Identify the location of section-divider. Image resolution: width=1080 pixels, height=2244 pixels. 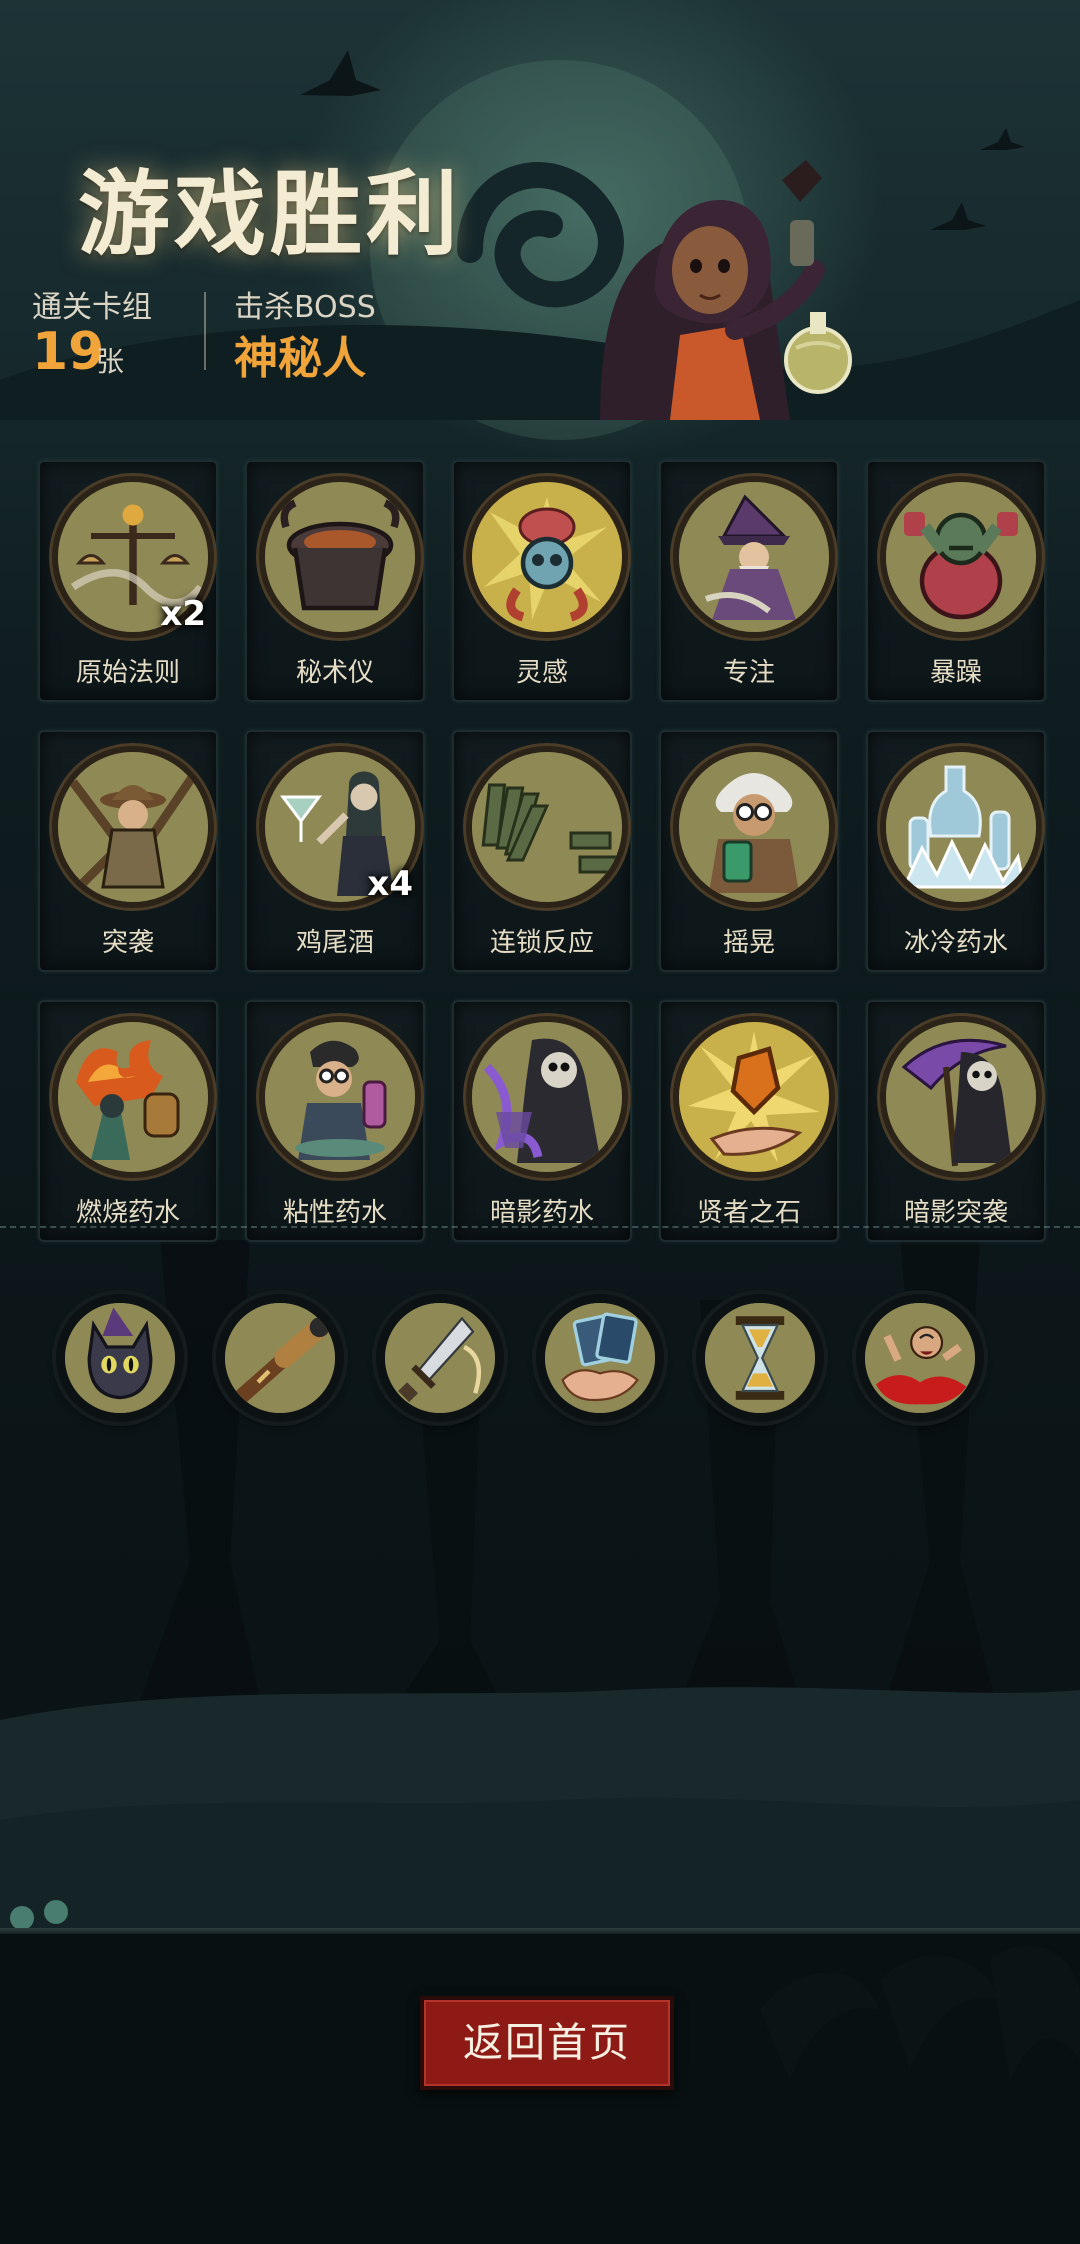
(540, 1227).